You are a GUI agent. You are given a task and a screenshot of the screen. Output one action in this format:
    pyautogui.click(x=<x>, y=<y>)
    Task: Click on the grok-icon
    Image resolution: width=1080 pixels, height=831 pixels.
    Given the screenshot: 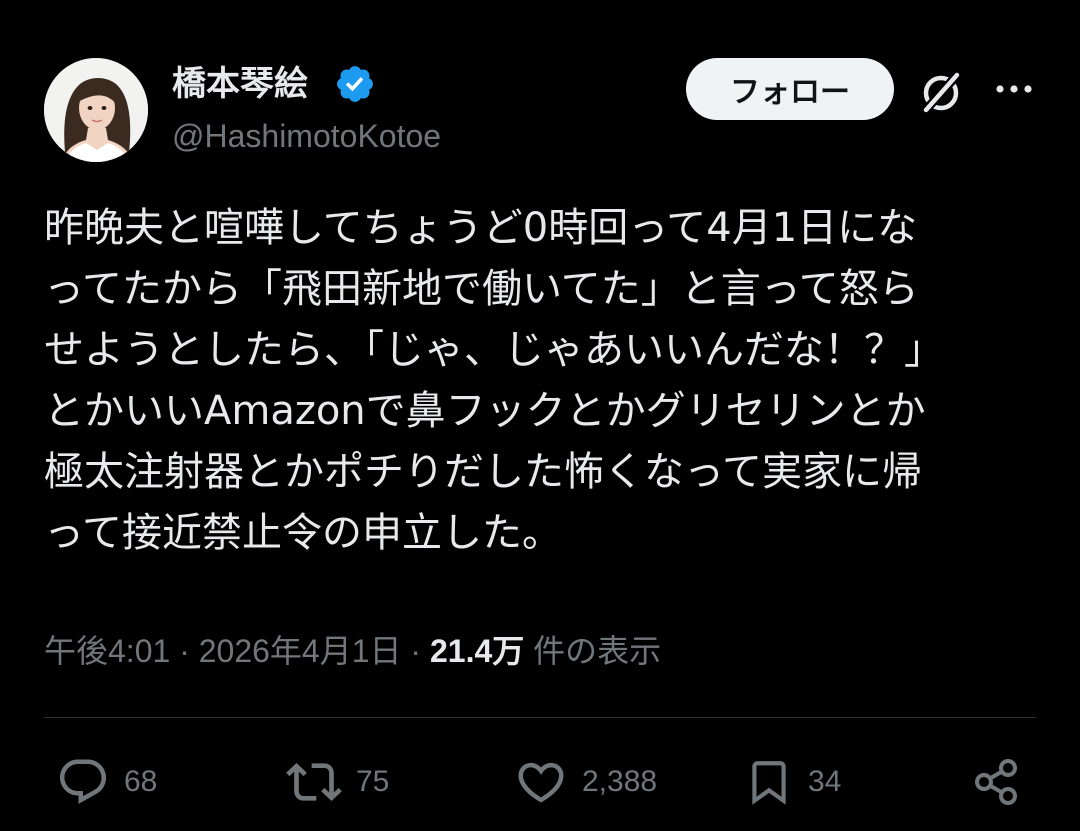 What is the action you would take?
    pyautogui.click(x=941, y=93)
    